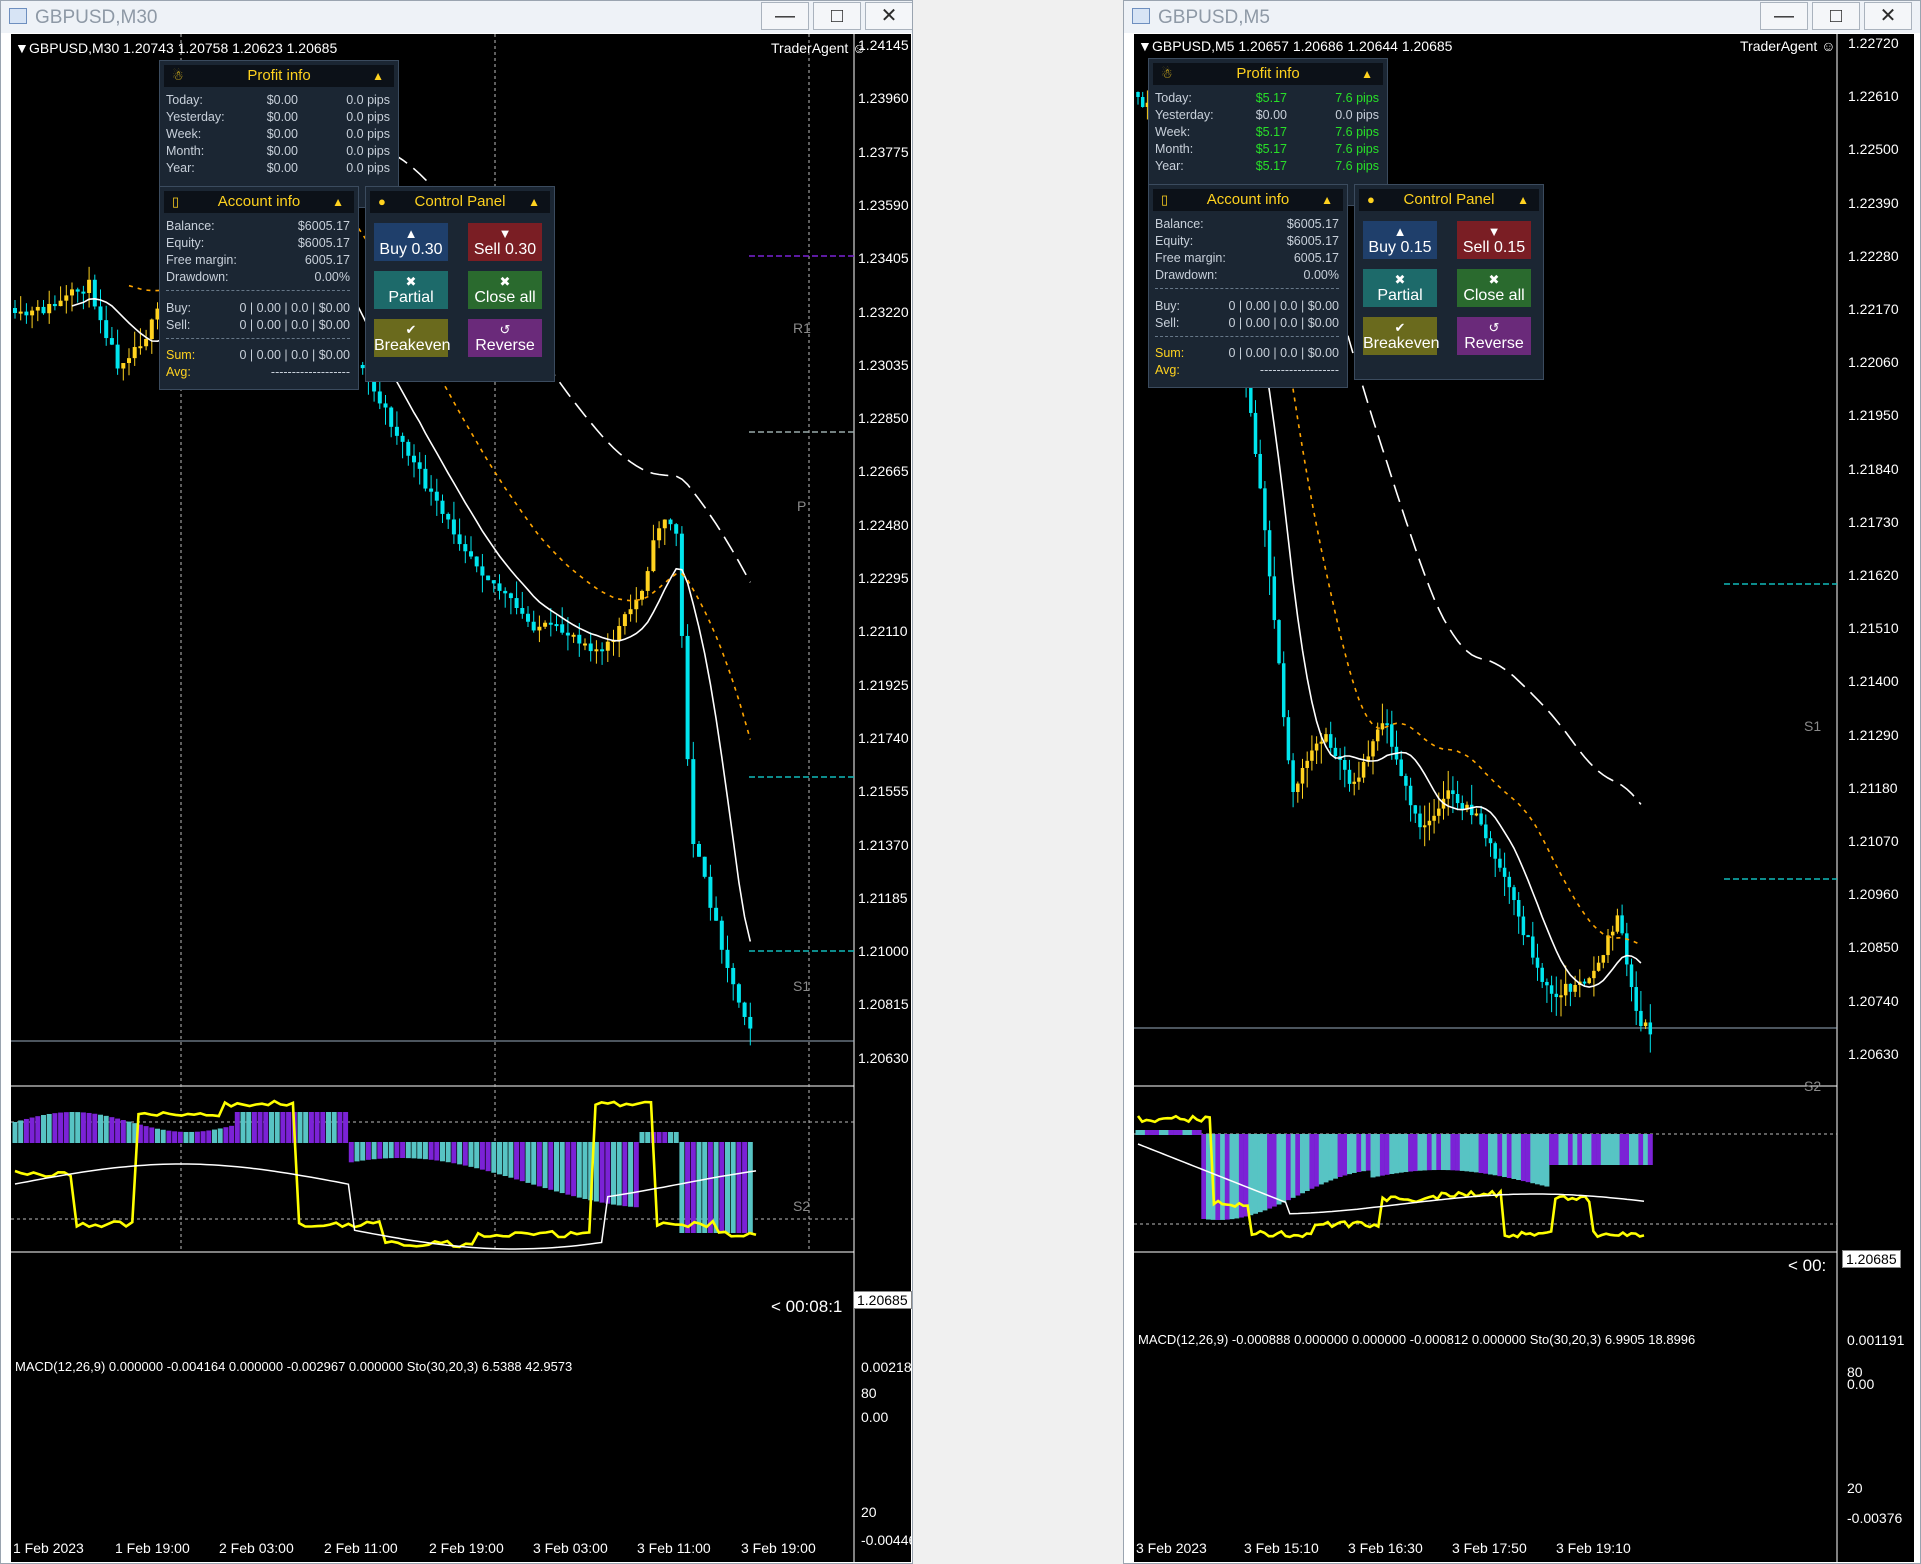  I want to click on profit-row-pips: 7.6 pips, so click(1357, 132).